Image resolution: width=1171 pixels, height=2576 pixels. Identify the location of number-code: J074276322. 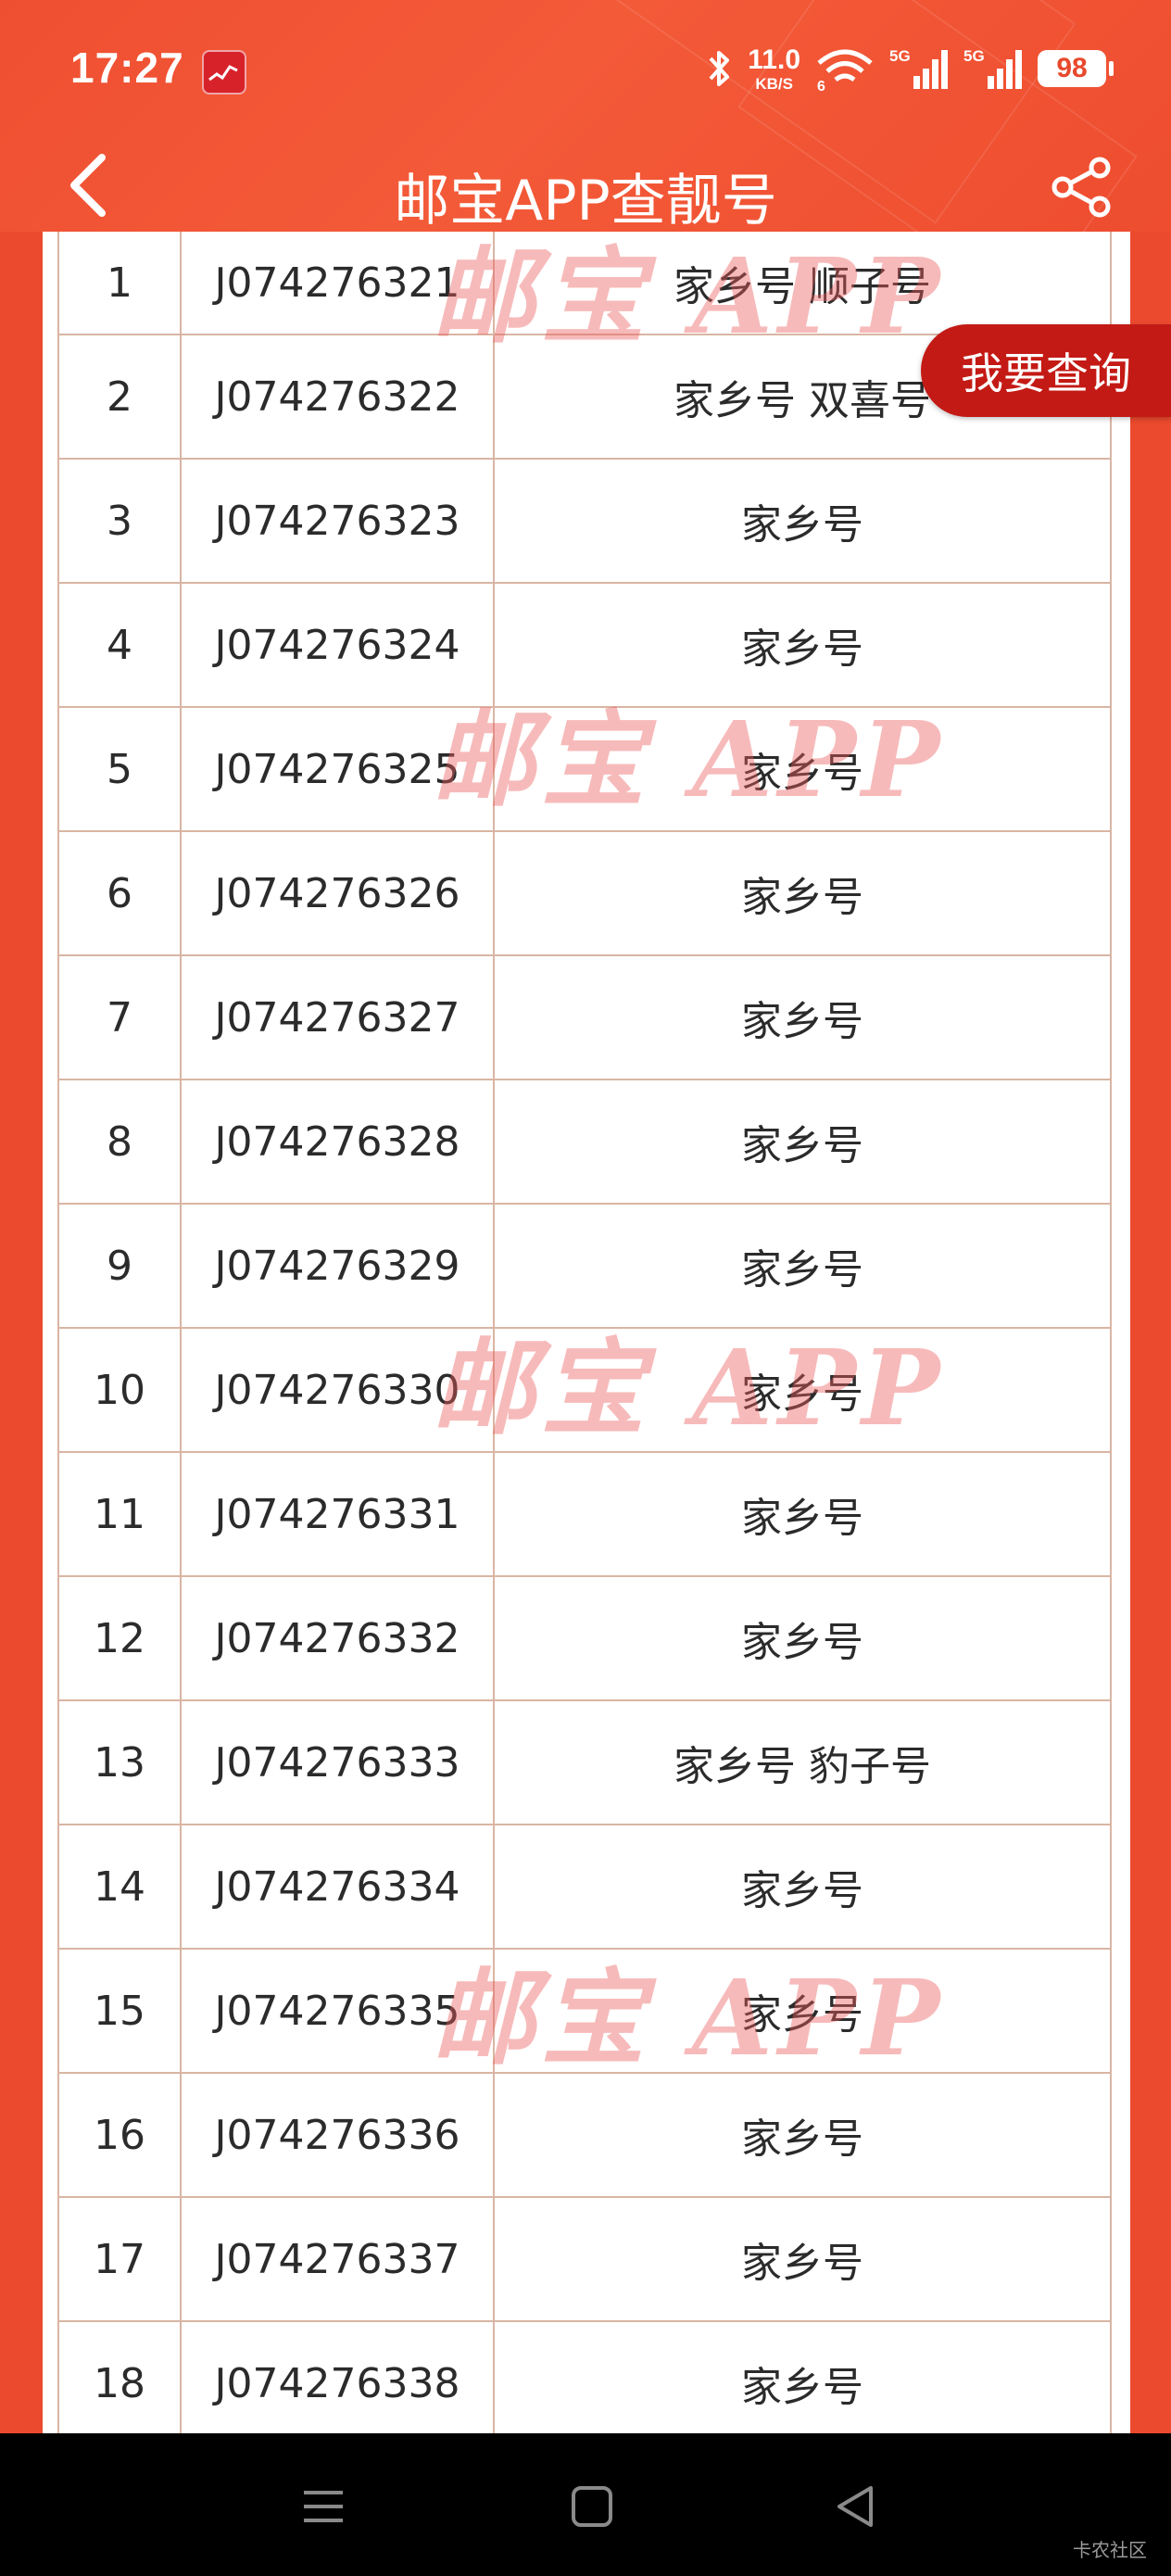
(337, 397).